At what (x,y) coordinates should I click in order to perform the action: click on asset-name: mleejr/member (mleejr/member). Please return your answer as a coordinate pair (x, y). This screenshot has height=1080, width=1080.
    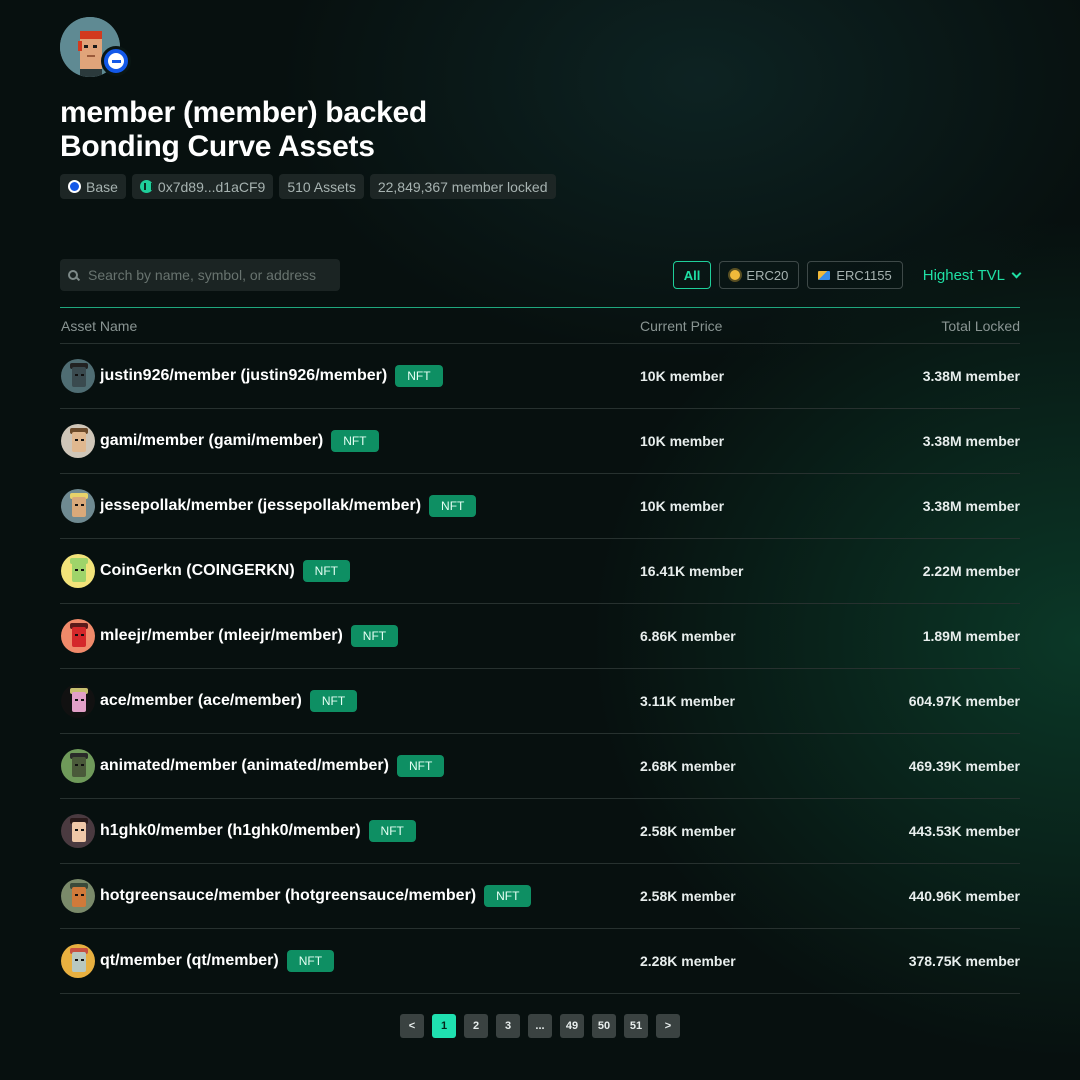
    Looking at the image, I should click on (221, 636).